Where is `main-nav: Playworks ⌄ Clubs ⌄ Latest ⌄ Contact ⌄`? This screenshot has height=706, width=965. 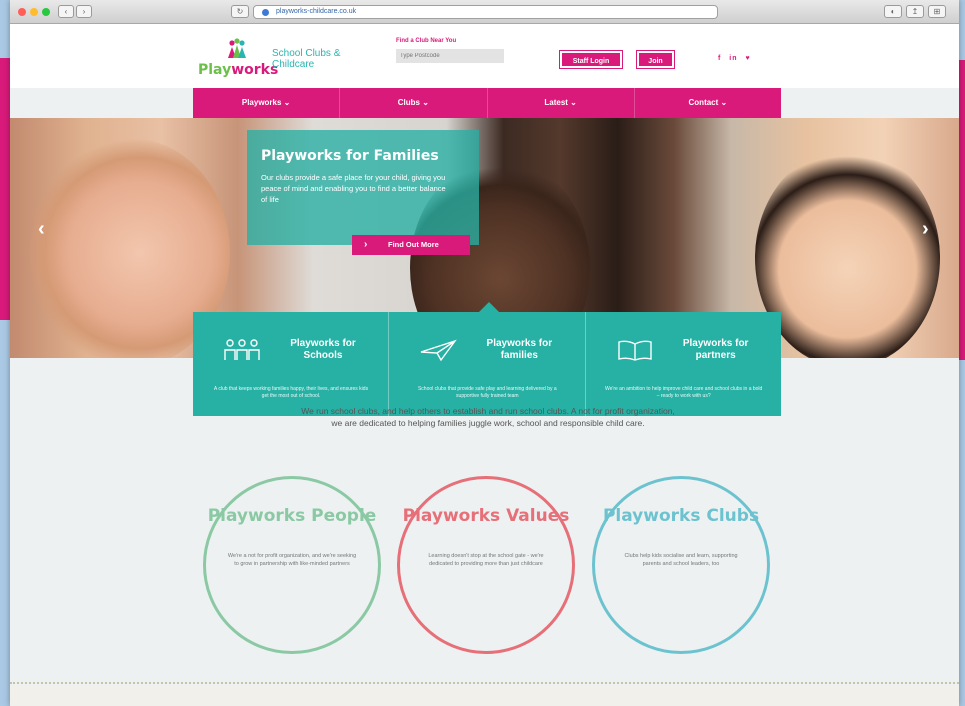
main-nav: Playworks ⌄ Clubs ⌄ Latest ⌄ Contact ⌄ is located at coordinates (487, 103).